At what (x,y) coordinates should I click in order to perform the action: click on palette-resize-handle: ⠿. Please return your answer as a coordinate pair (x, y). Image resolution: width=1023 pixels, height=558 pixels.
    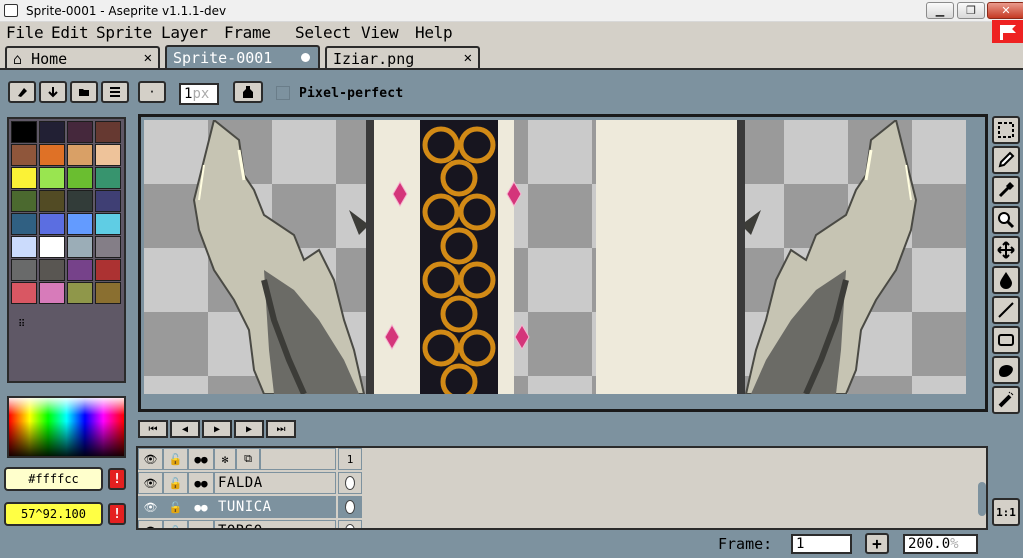
    Looking at the image, I should click on (21, 324).